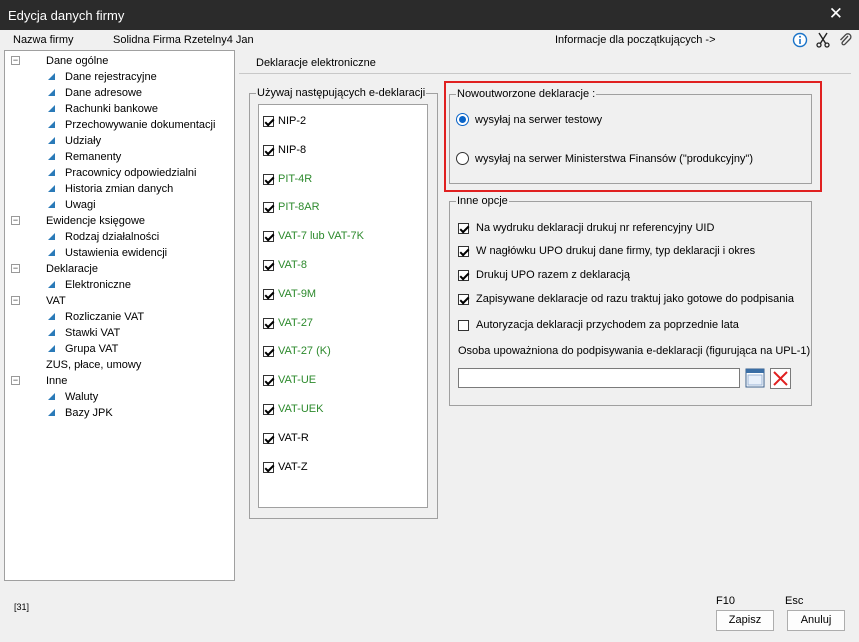 The image size is (859, 642). Describe the element at coordinates (98, 285) in the screenshot. I see `tree-item: Elektroniczne` at that location.